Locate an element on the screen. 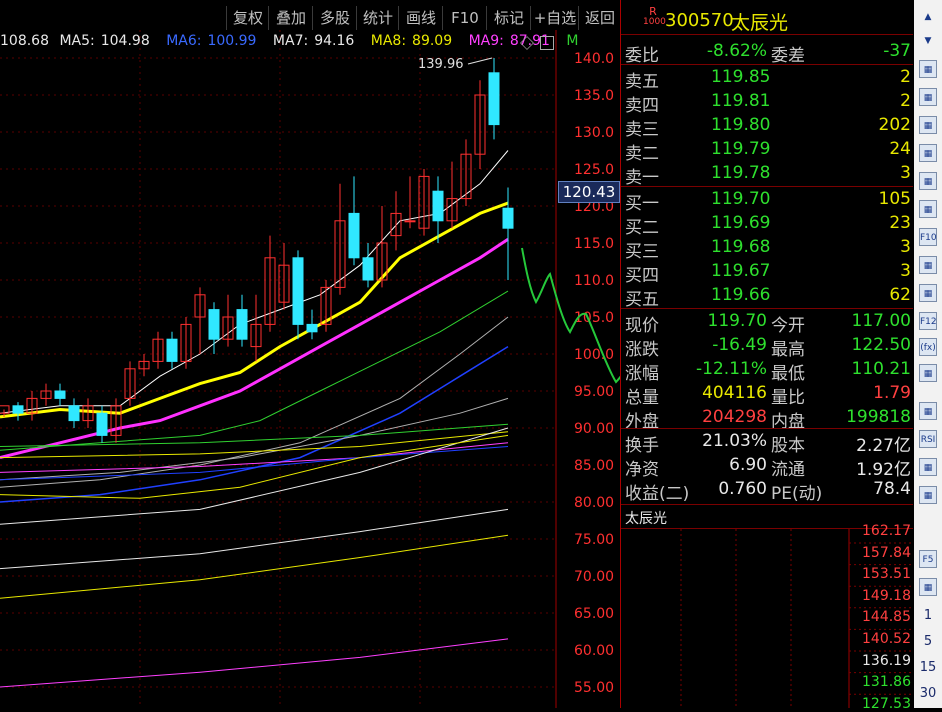  f12-icon: F12 is located at coordinates (928, 321).